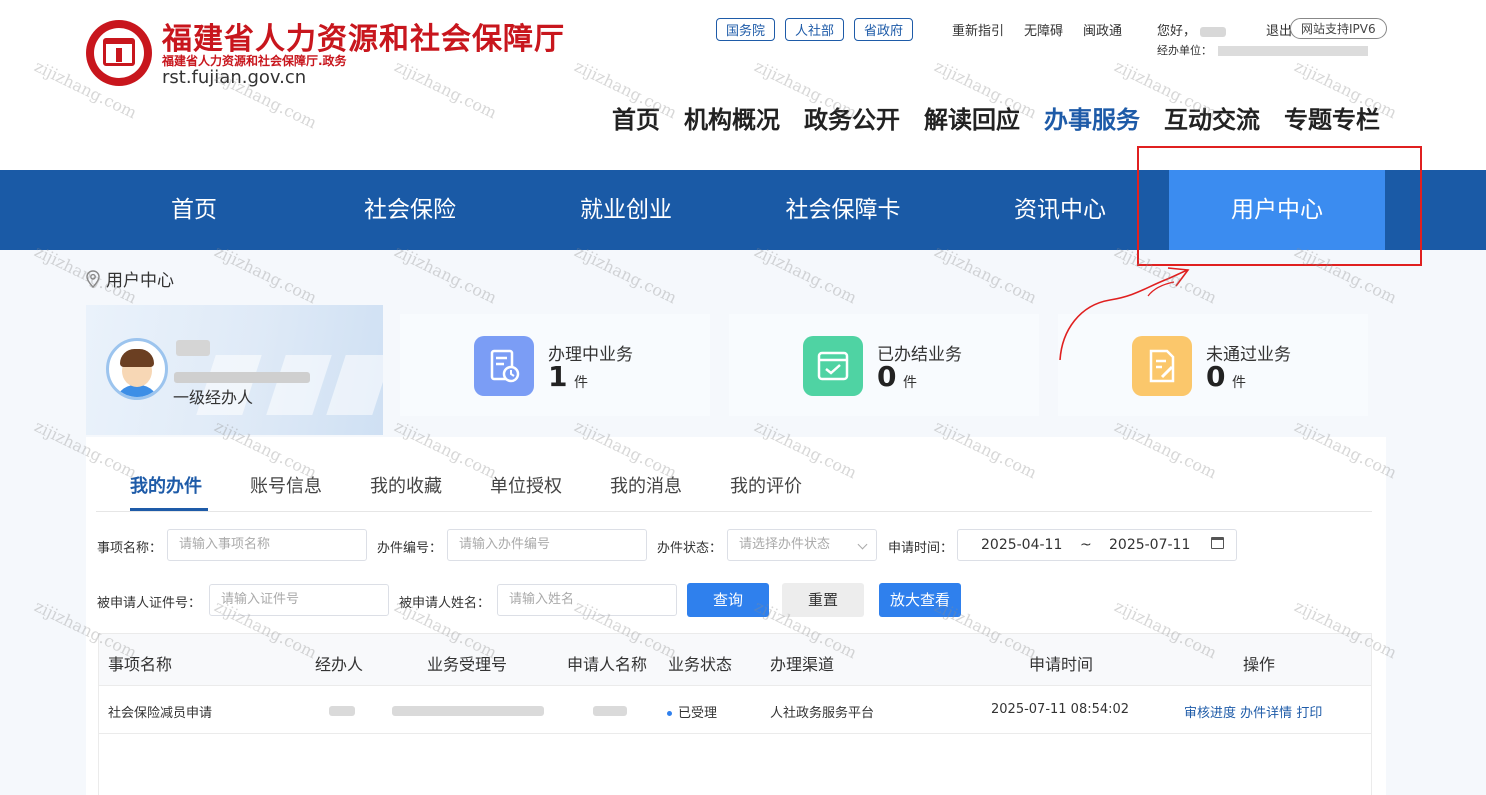  I want to click on id-number-label: 被申请人证件号：, so click(149, 603).